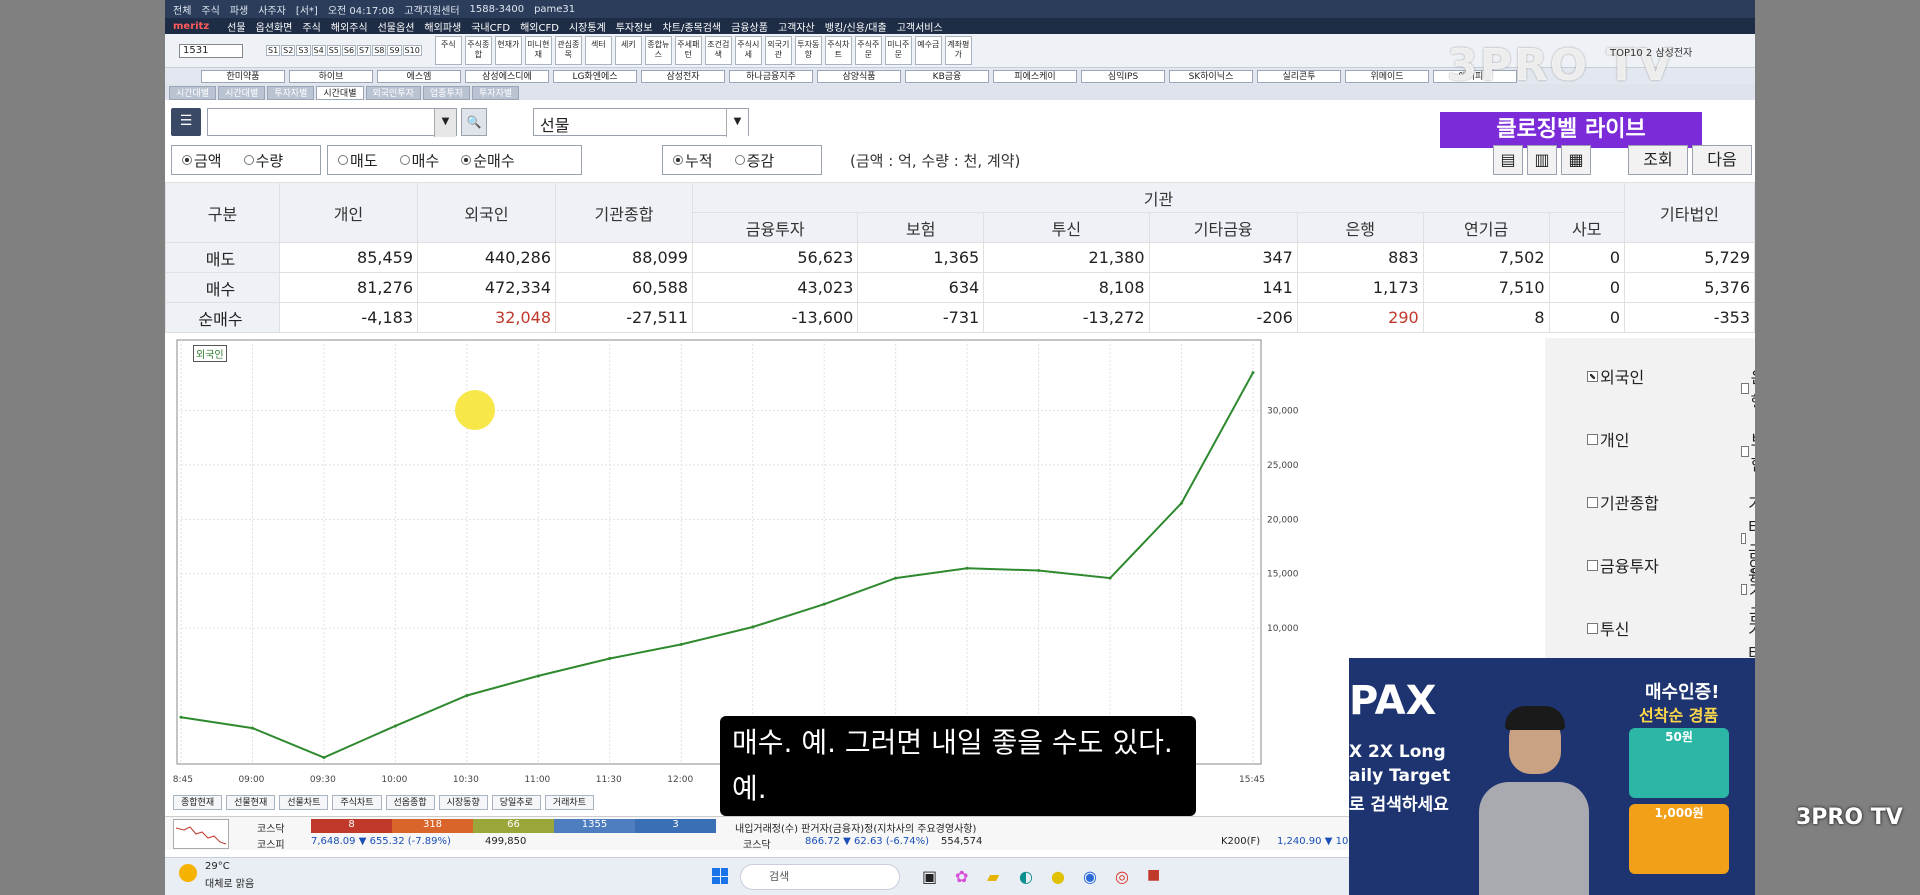 The height and width of the screenshot is (895, 1920). What do you see at coordinates (304, 802) in the screenshot?
I see `bottom-tab: 선물차트` at bounding box center [304, 802].